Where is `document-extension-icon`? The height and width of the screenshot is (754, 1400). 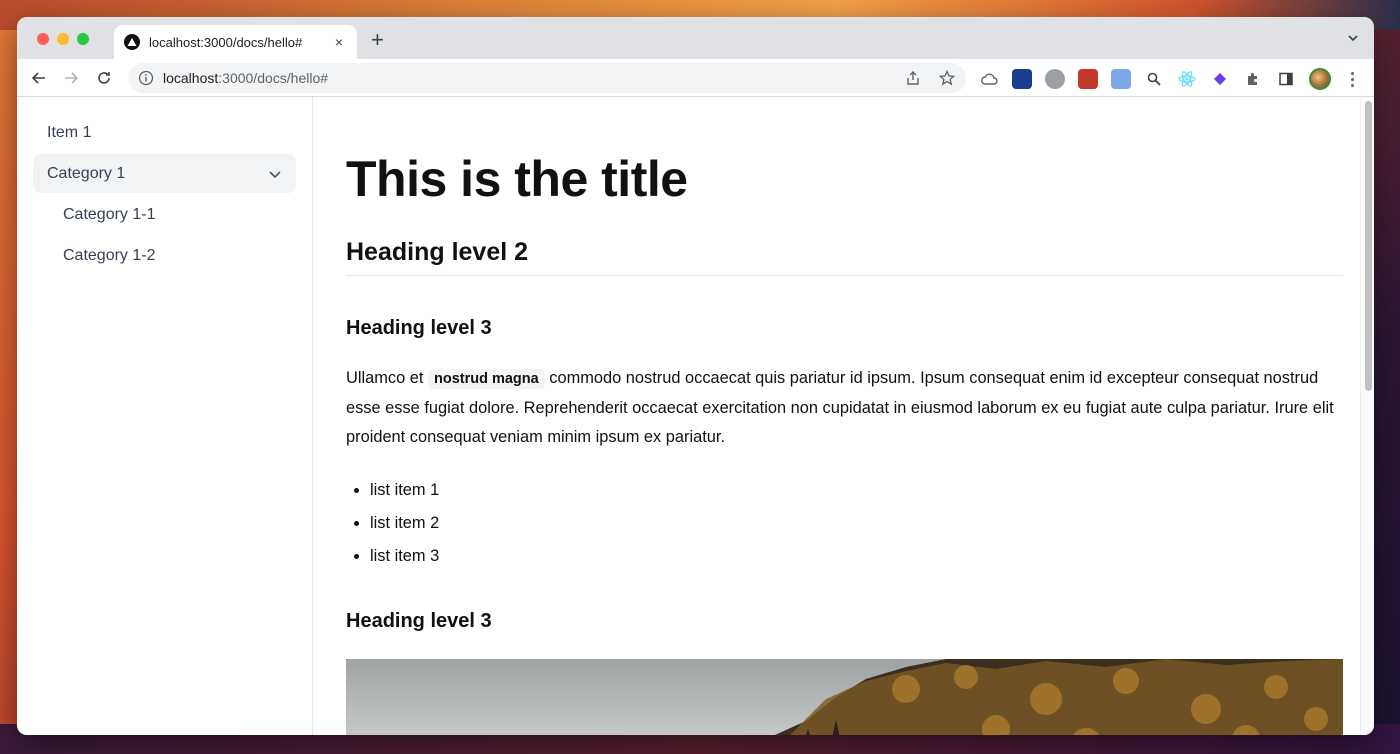
document-extension-icon is located at coordinates (1121, 79).